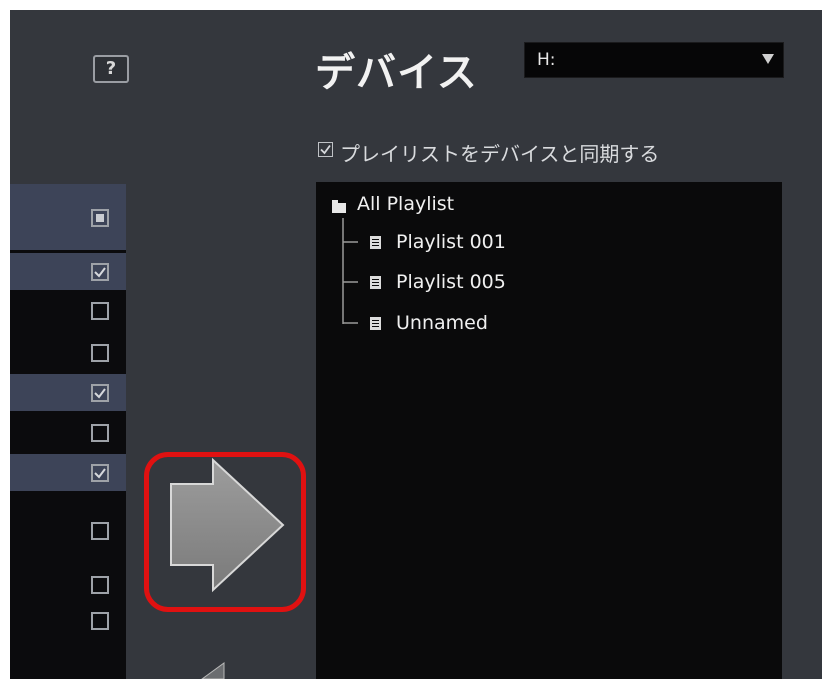 Image resolution: width=822 pixels, height=679 pixels. I want to click on sync-checkbox, so click(325, 149).